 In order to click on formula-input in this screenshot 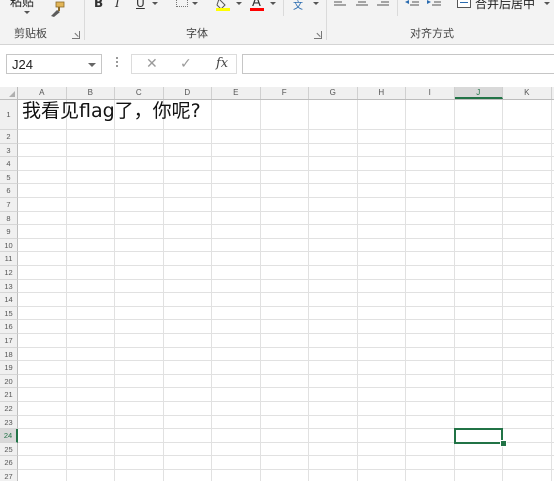, I will do `click(398, 64)`.